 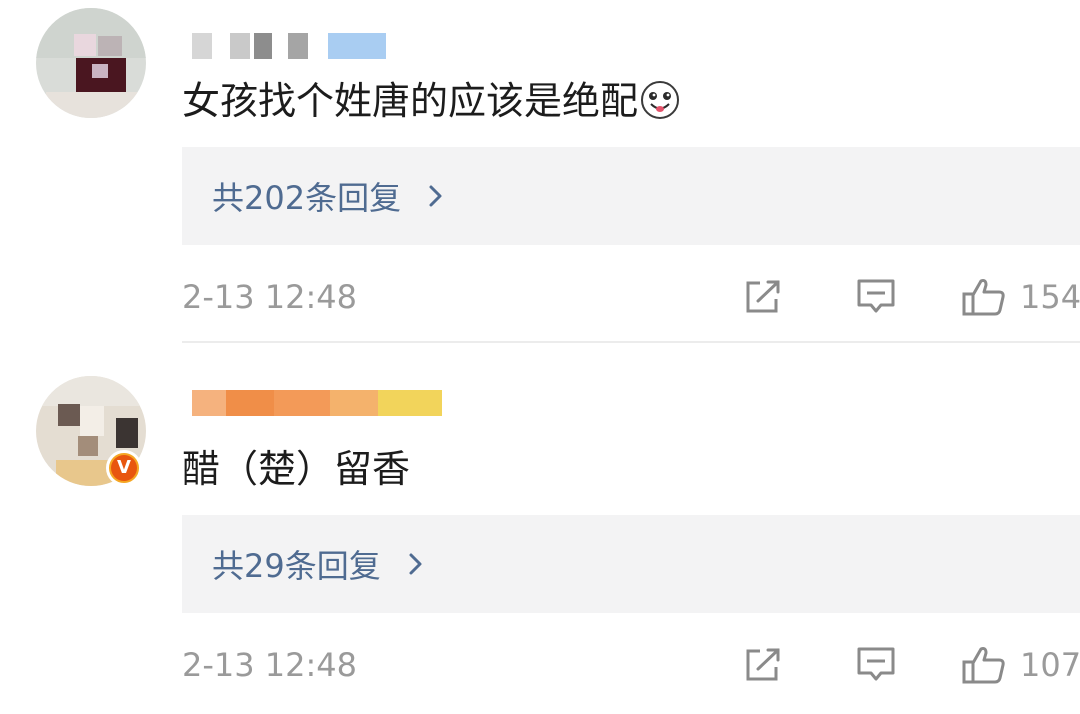 What do you see at coordinates (660, 100) in the screenshot?
I see `grinning-dog-emoji` at bounding box center [660, 100].